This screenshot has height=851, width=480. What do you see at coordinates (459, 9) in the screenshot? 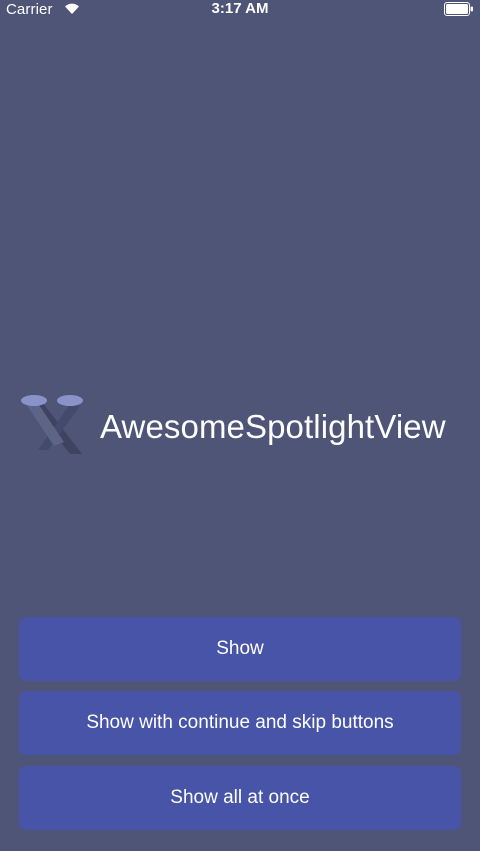
I see `battery-icon` at bounding box center [459, 9].